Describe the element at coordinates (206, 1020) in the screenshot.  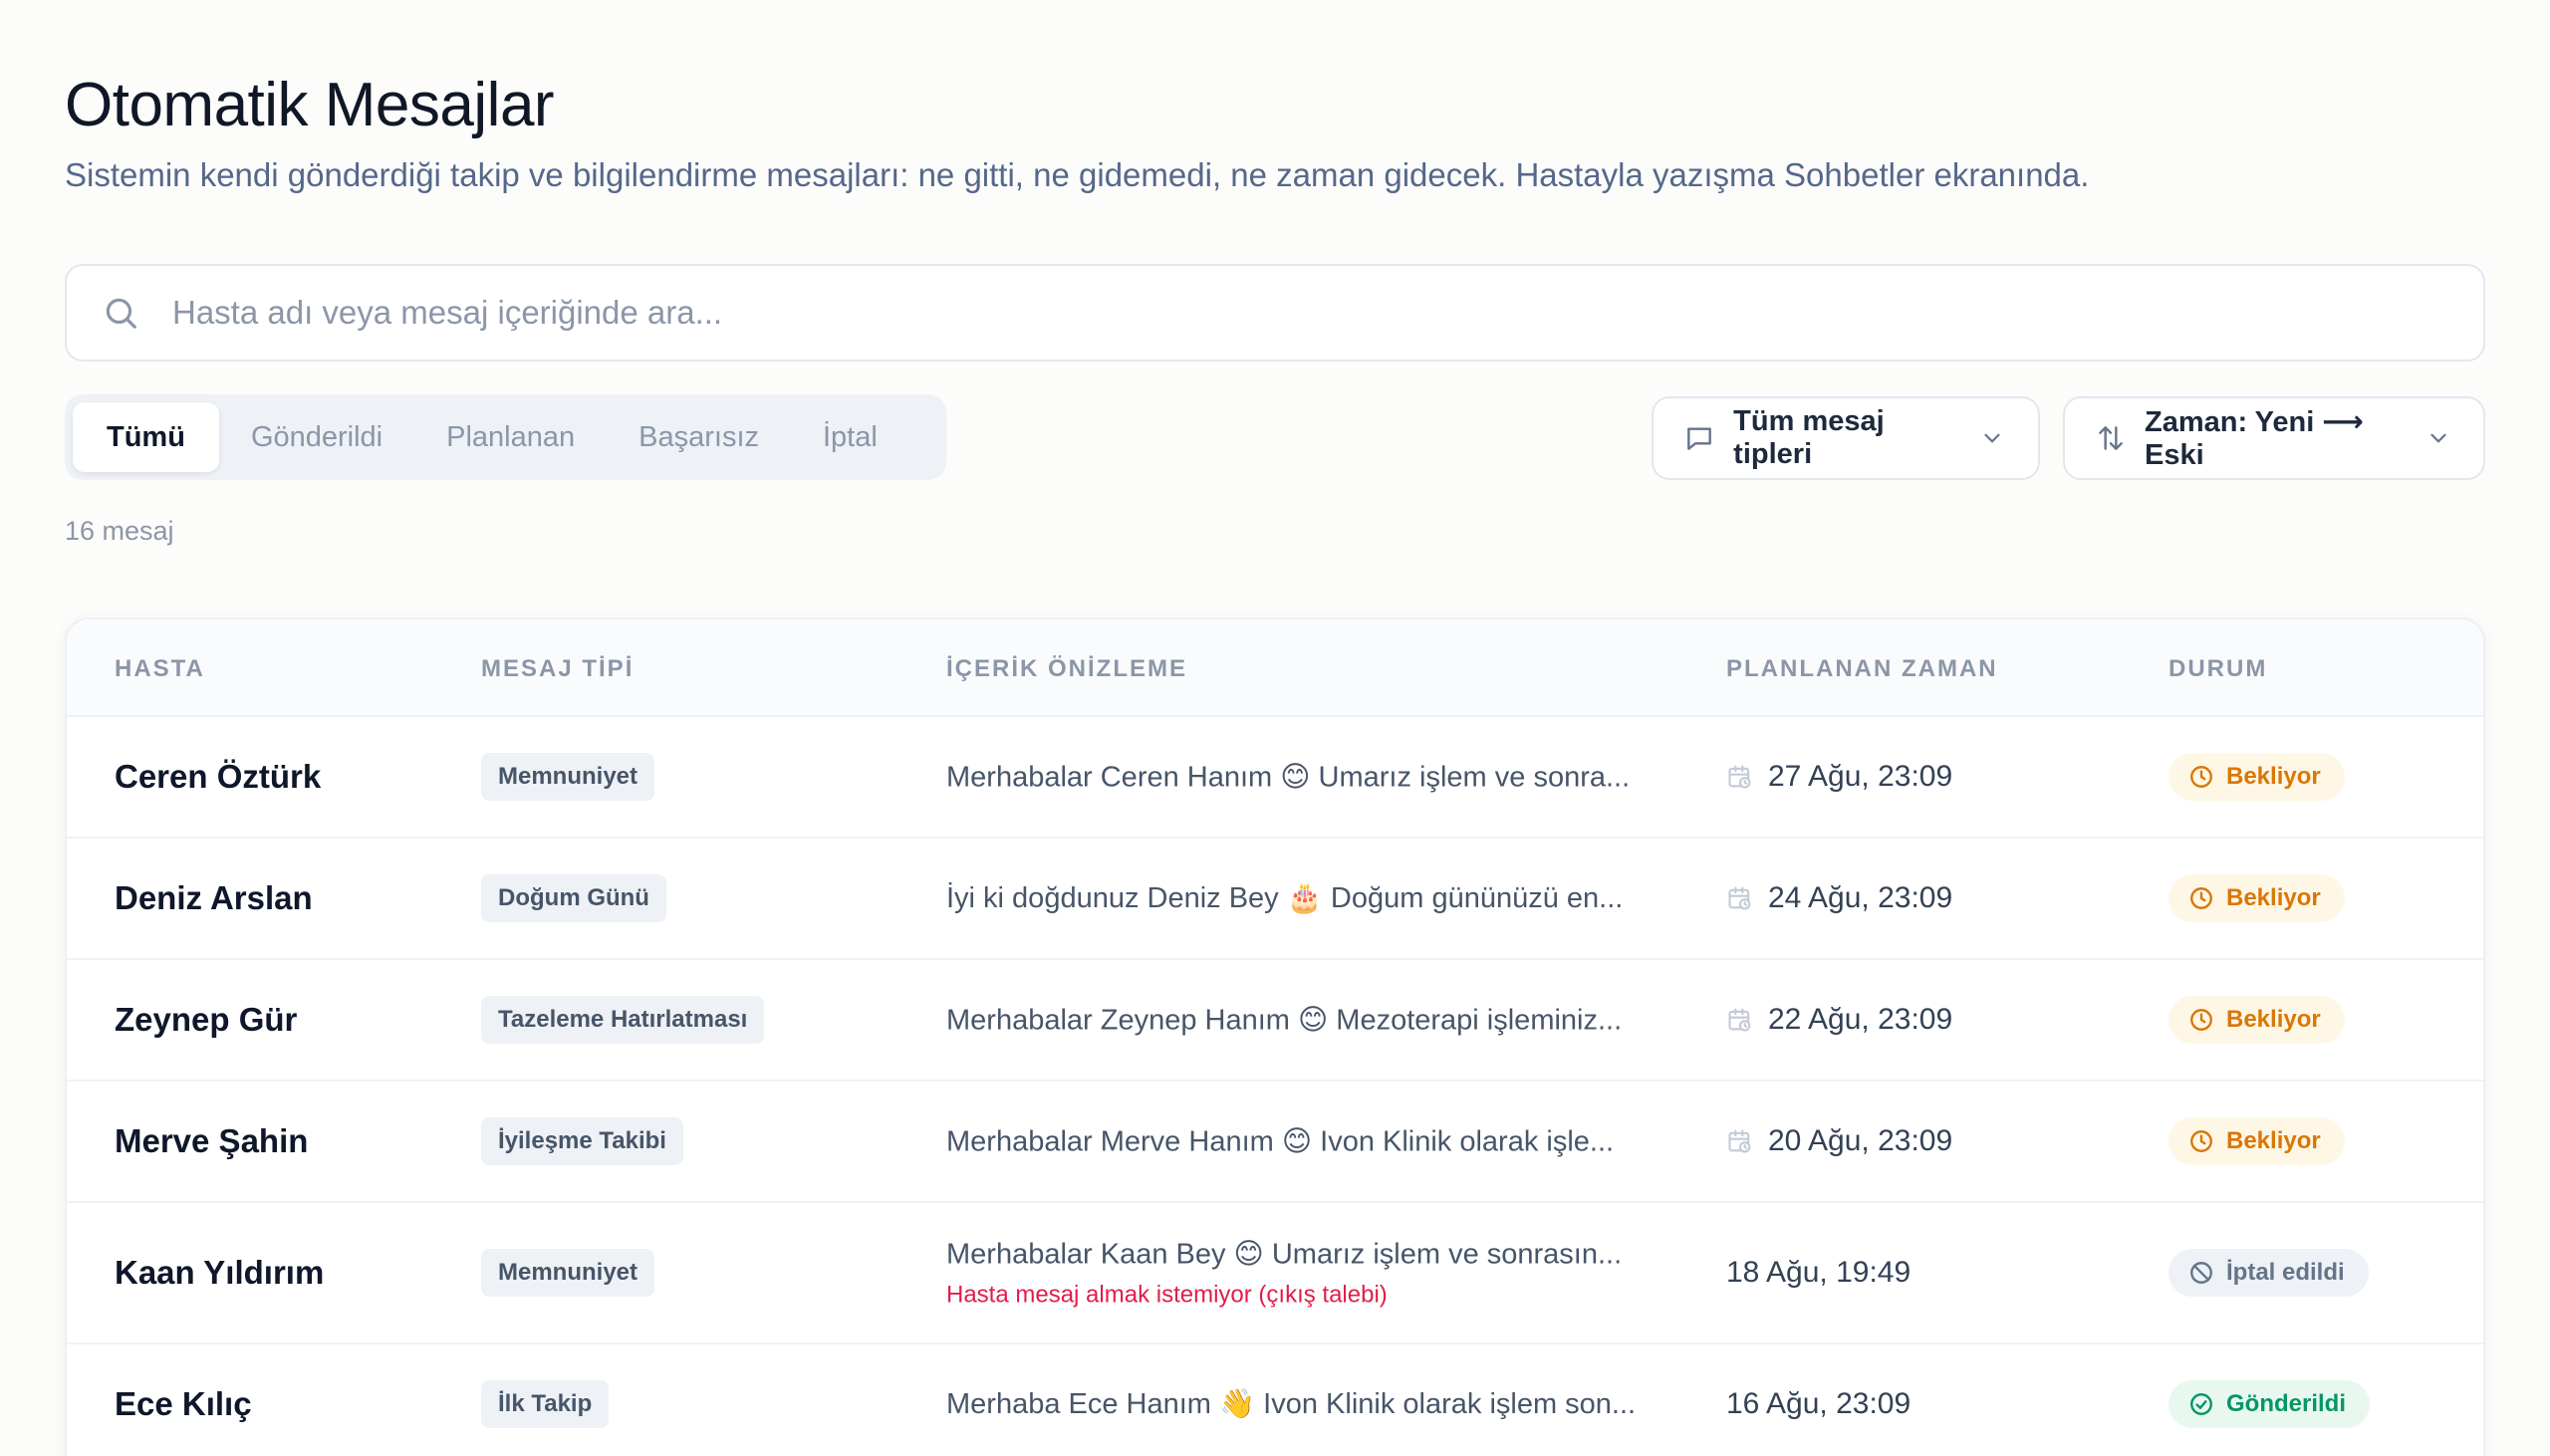
I see `patient-name: Zeynep Gür` at that location.